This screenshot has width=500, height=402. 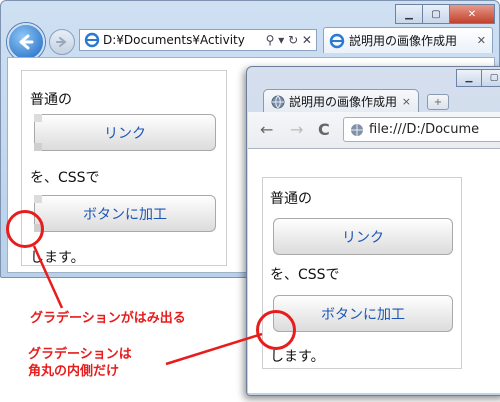 I want to click on back-arrow-icon, so click(x=26, y=42).